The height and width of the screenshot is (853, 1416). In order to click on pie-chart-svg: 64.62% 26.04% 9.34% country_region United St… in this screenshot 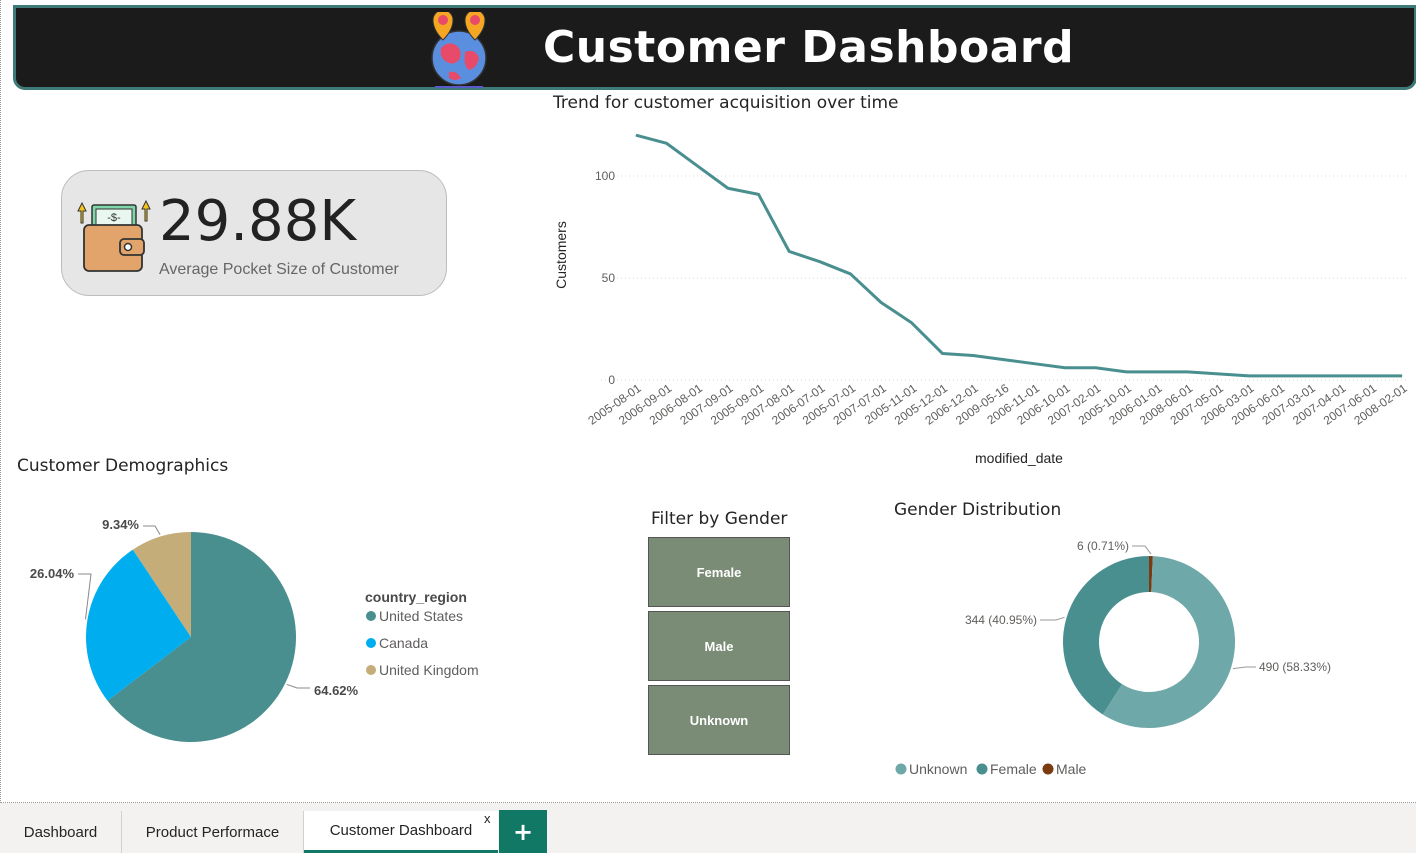, I will do `click(254, 629)`.